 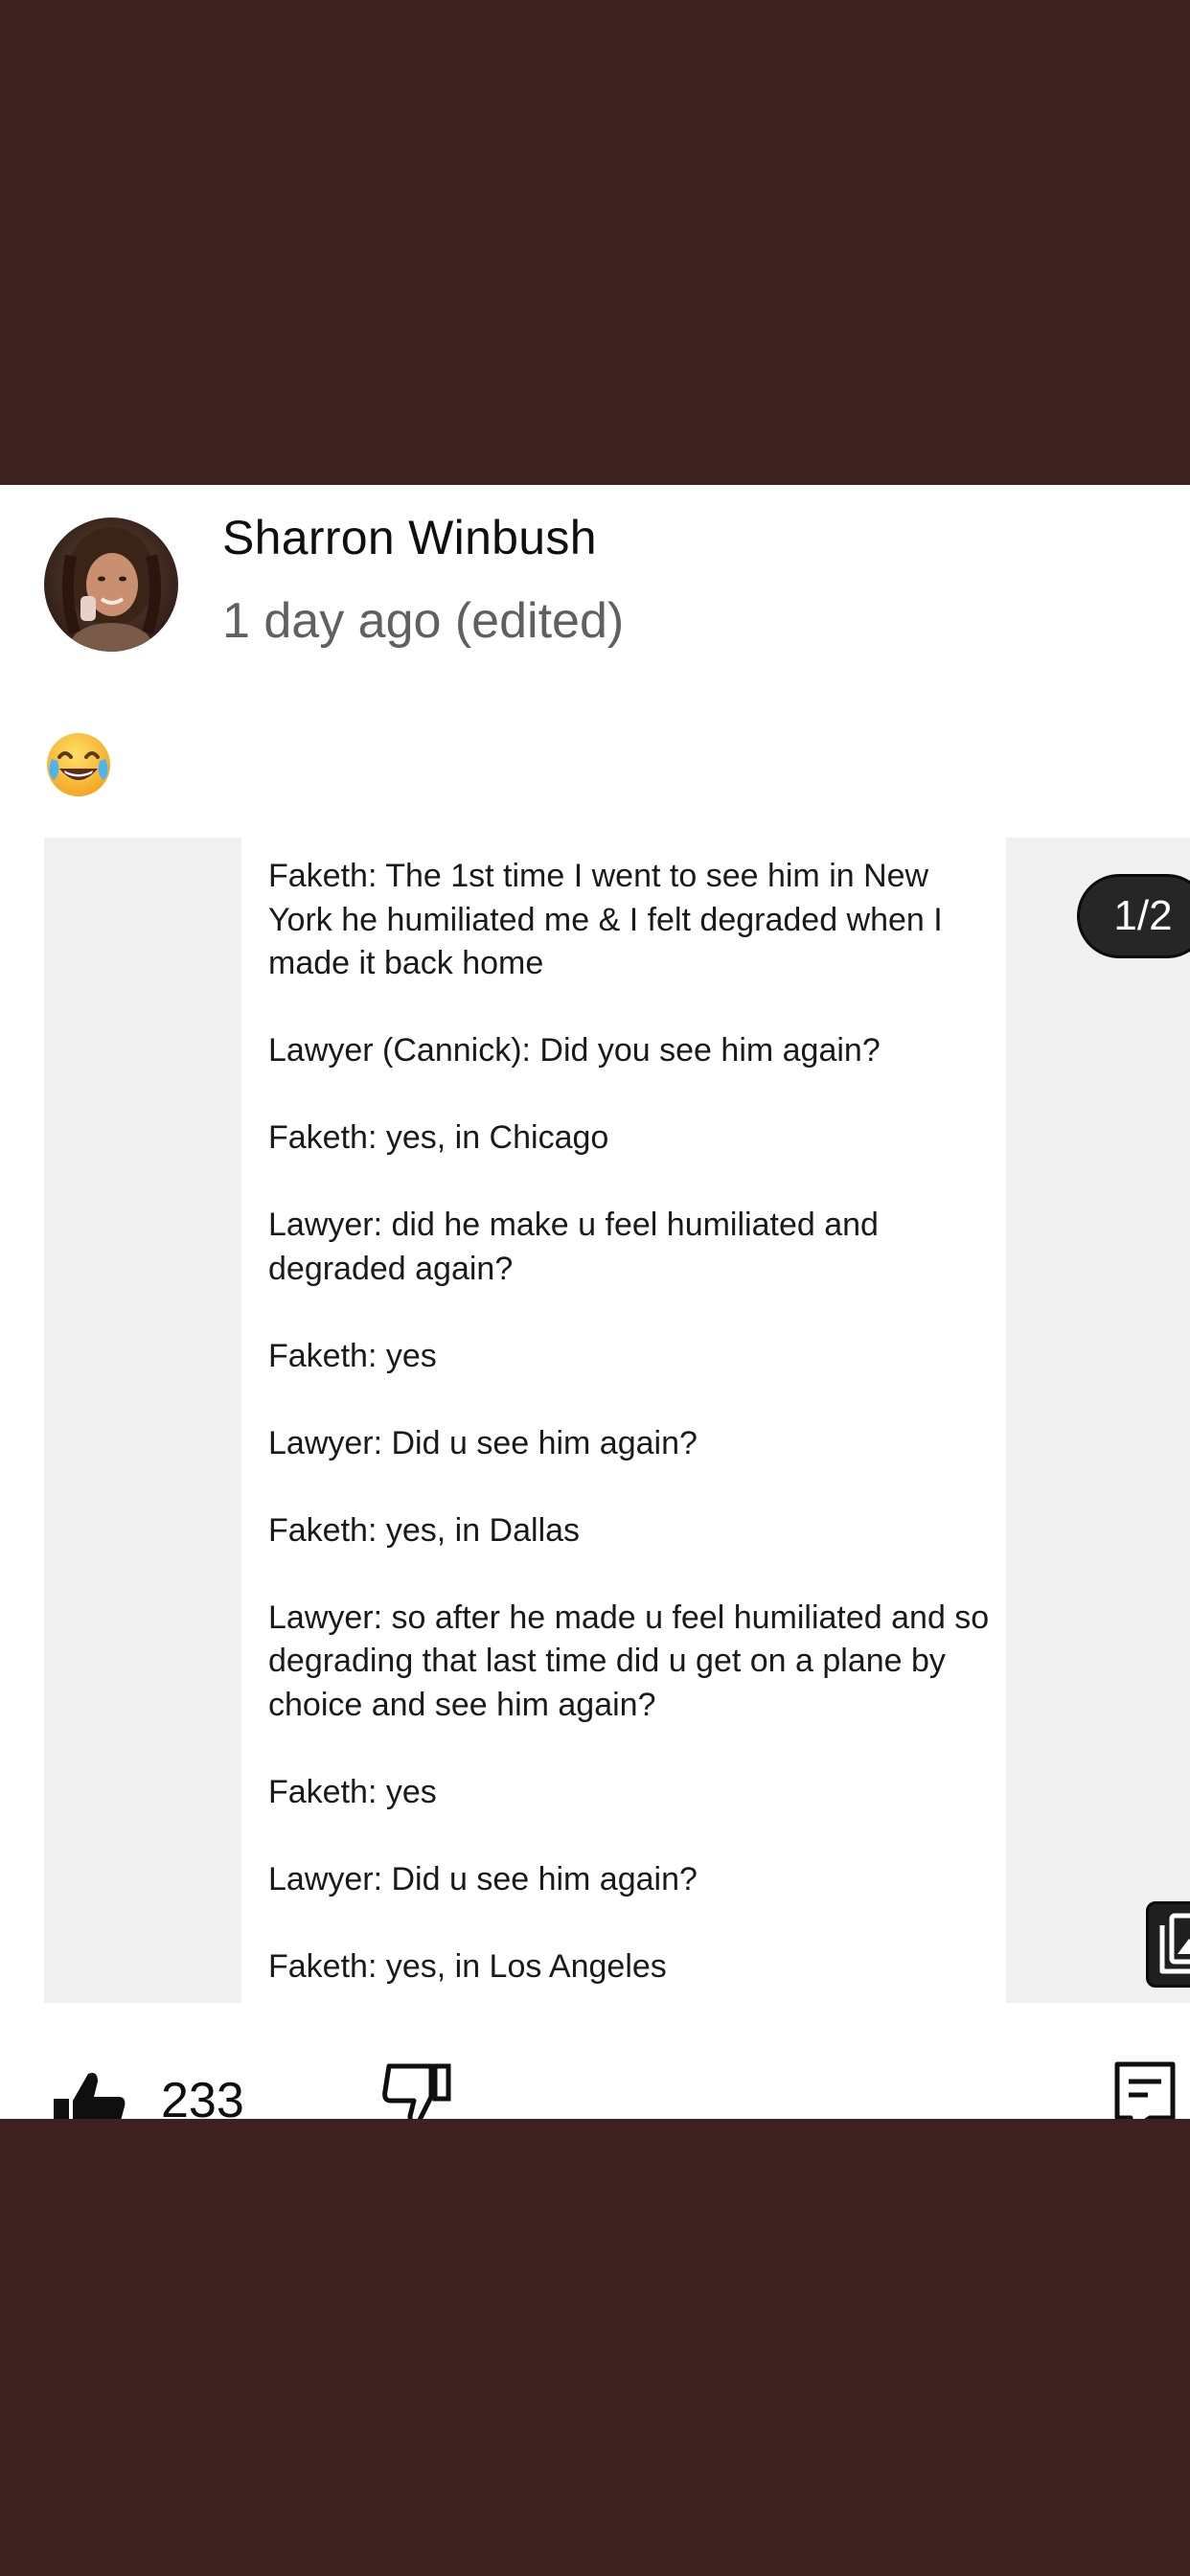 I want to click on reply-icon, so click(x=1145, y=2088).